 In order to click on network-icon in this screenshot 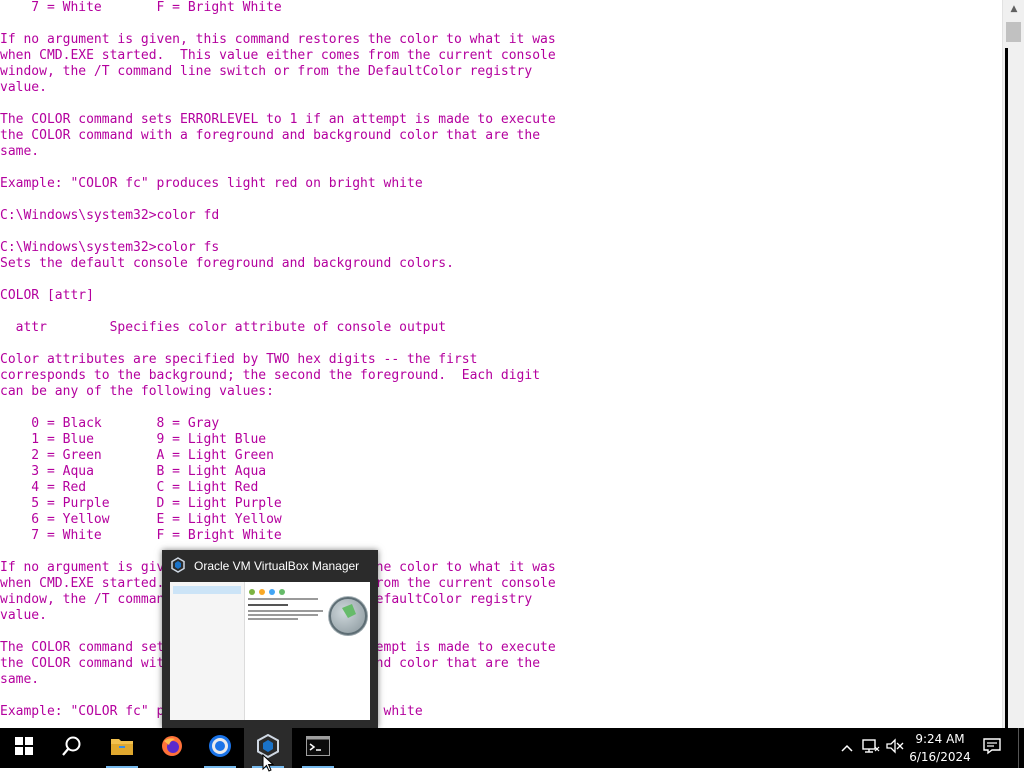, I will do `click(871, 748)`.